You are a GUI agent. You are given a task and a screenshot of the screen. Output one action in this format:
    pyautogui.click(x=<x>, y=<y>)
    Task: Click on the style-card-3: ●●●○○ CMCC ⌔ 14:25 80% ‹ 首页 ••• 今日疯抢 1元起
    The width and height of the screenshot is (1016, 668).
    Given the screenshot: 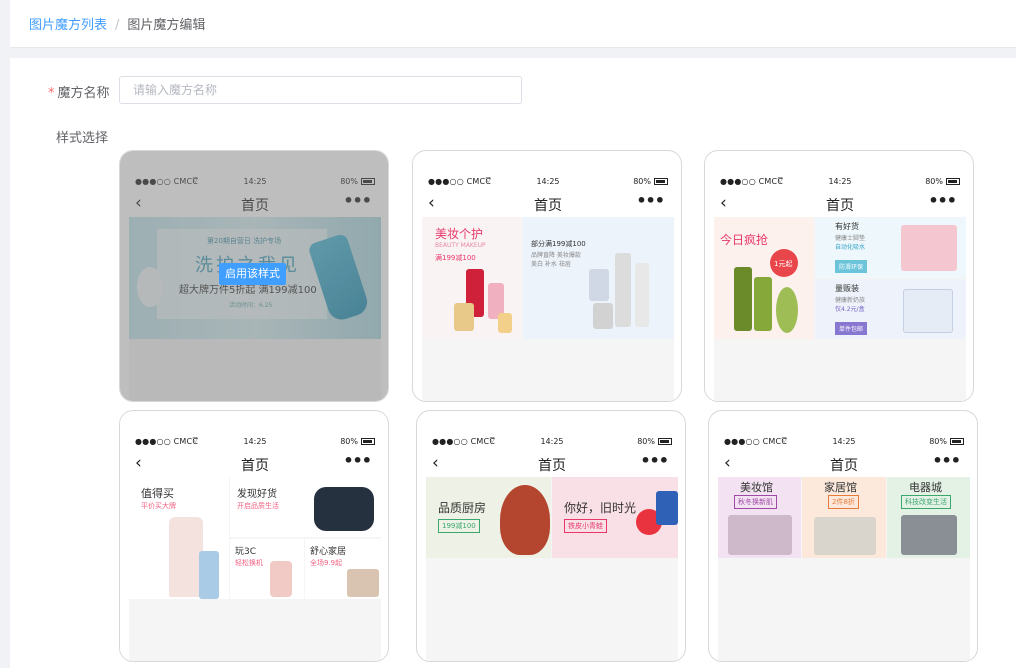 What is the action you would take?
    pyautogui.click(x=839, y=276)
    